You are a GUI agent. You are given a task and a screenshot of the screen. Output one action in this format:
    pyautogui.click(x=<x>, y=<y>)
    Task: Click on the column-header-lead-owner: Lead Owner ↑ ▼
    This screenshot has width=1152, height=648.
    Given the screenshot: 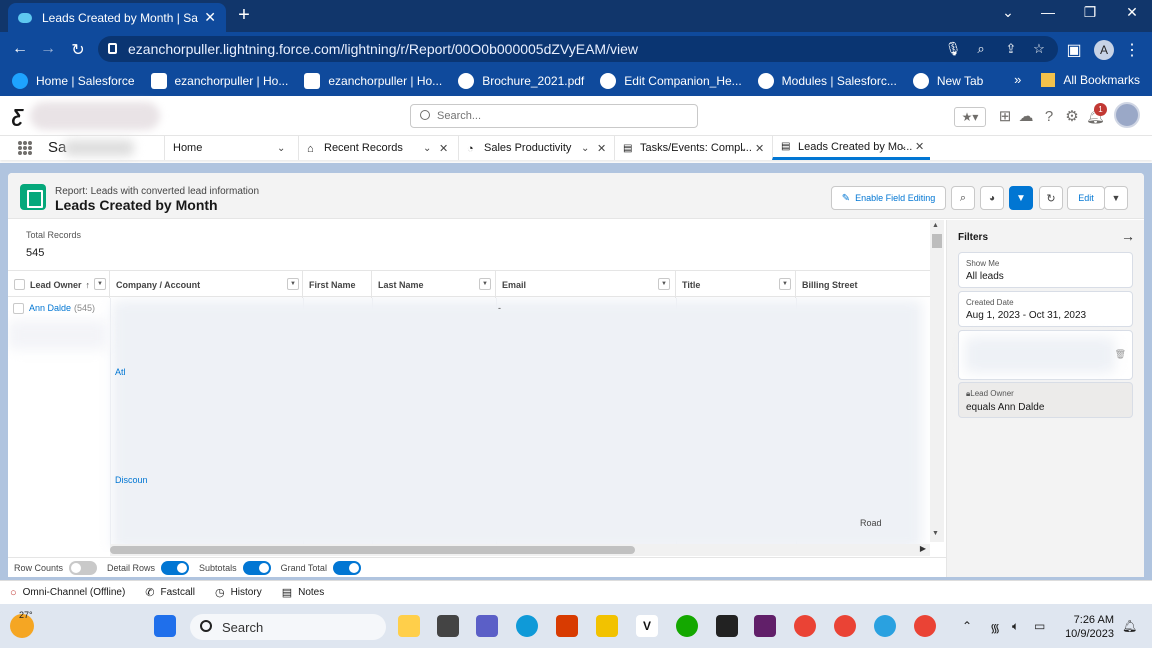 What is the action you would take?
    pyautogui.click(x=59, y=284)
    